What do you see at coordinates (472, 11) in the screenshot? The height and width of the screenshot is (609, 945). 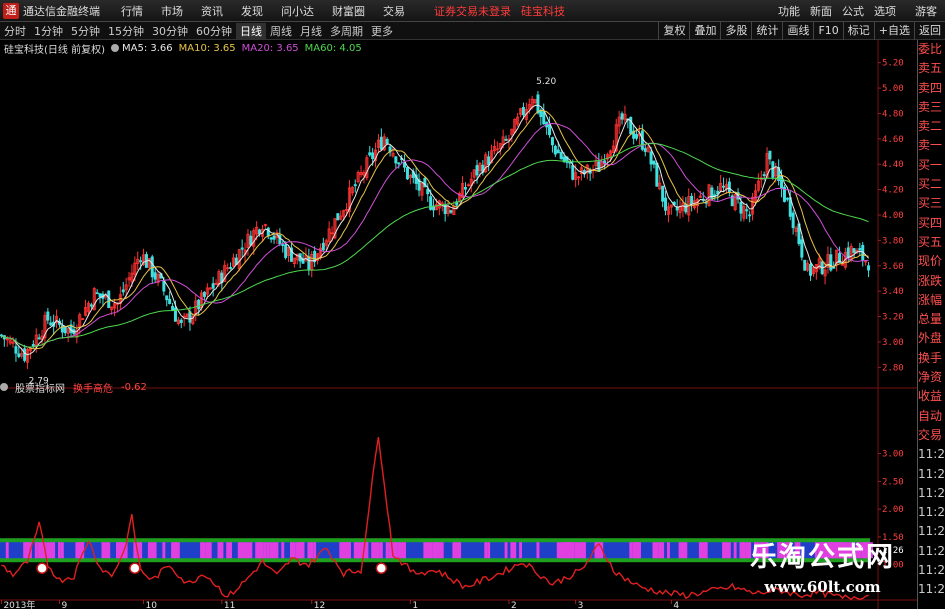 I see `login-warning: 证券交易未登录` at bounding box center [472, 11].